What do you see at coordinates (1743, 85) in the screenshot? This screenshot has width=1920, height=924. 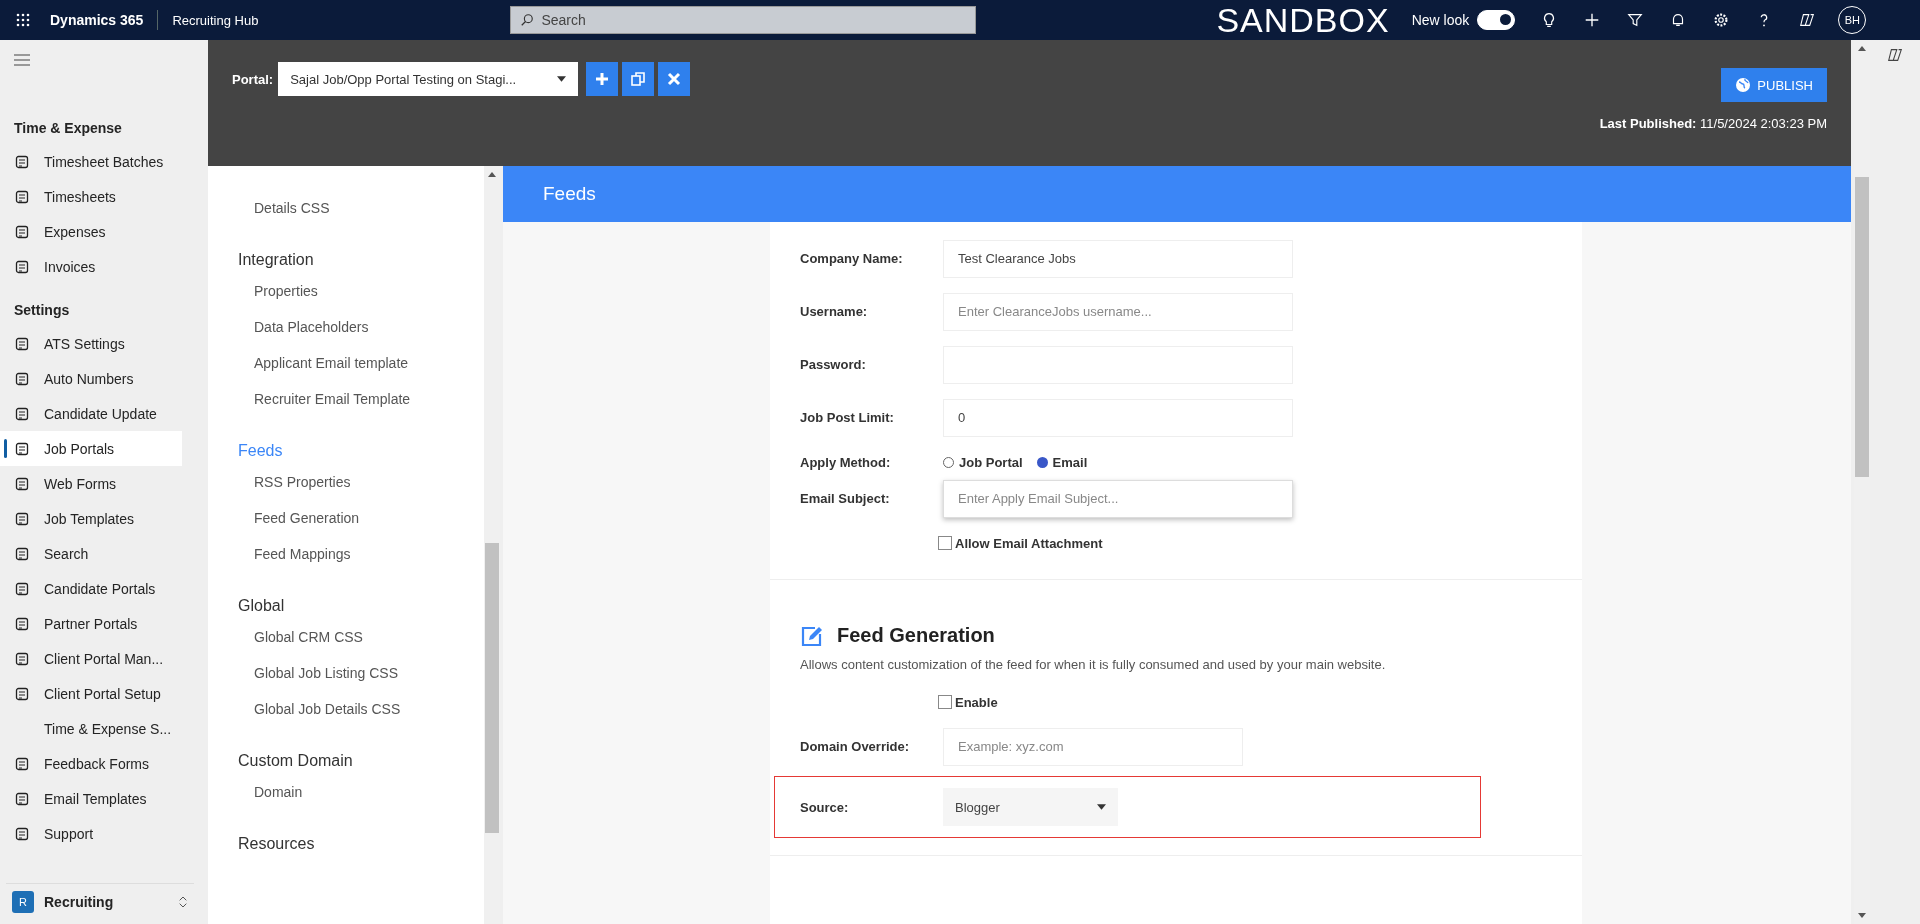 I see `globe-icon` at bounding box center [1743, 85].